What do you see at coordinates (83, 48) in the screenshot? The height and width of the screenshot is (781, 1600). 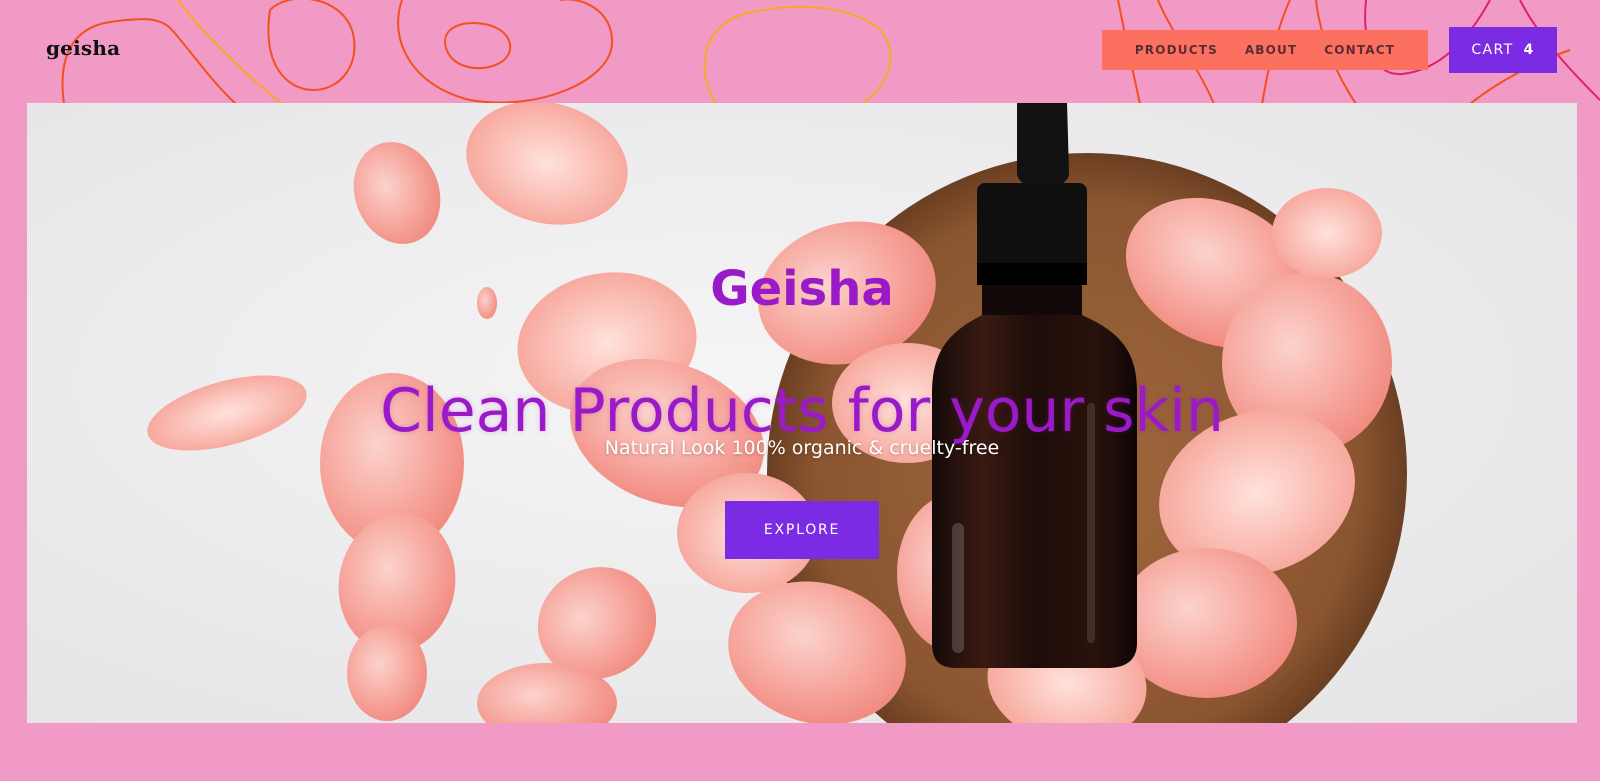 I see `logo: geisha` at bounding box center [83, 48].